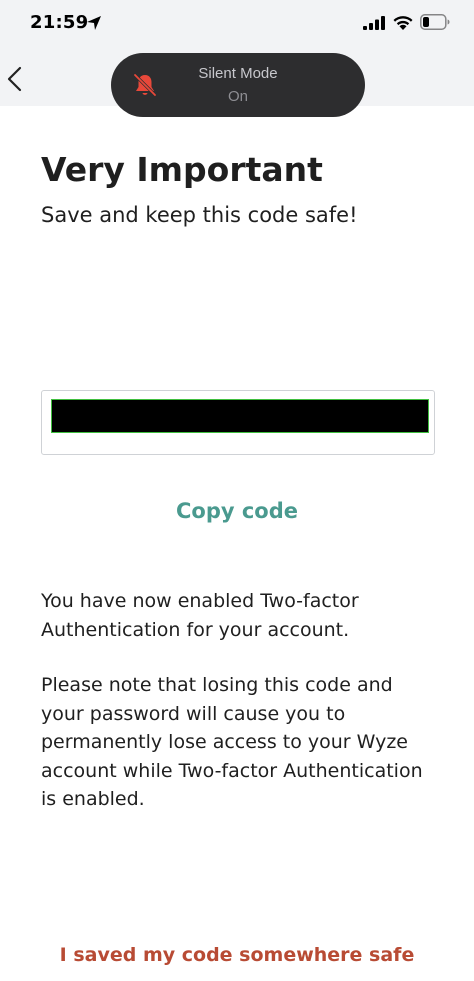  Describe the element at coordinates (94, 23) in the screenshot. I see `location-arrow-icon` at that location.